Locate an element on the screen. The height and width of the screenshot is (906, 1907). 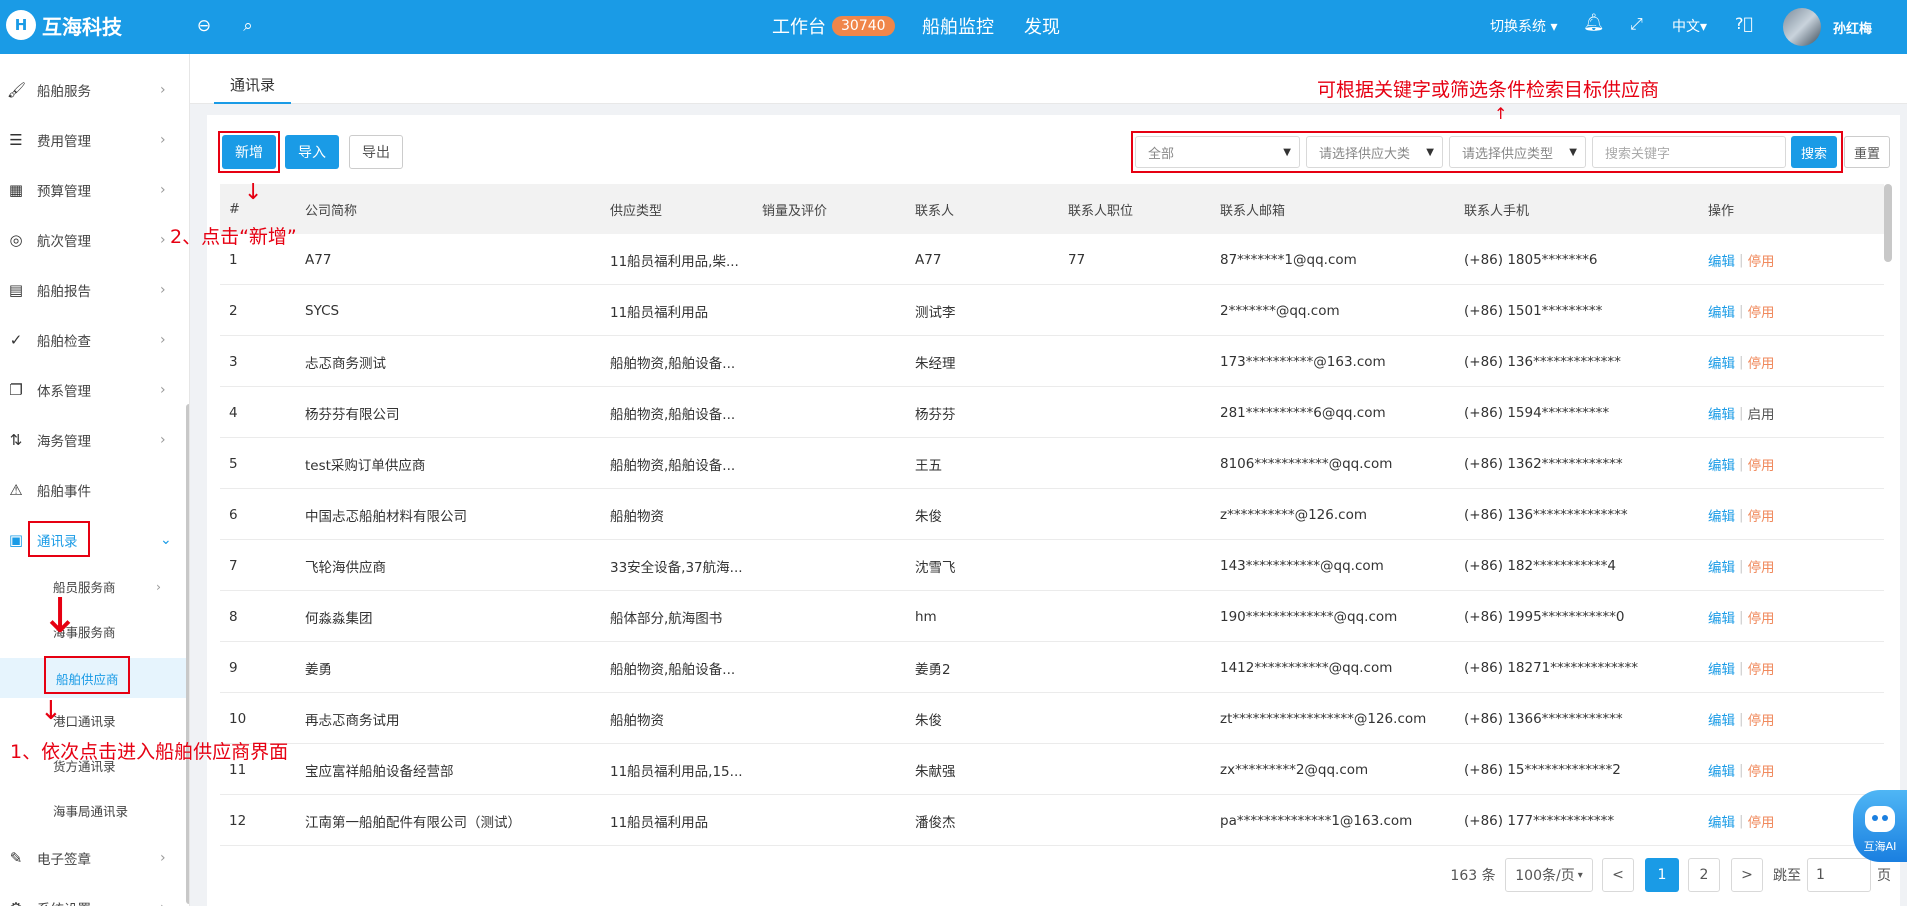
cell-company: 再忐忑商务试用 is located at coordinates (352, 720).